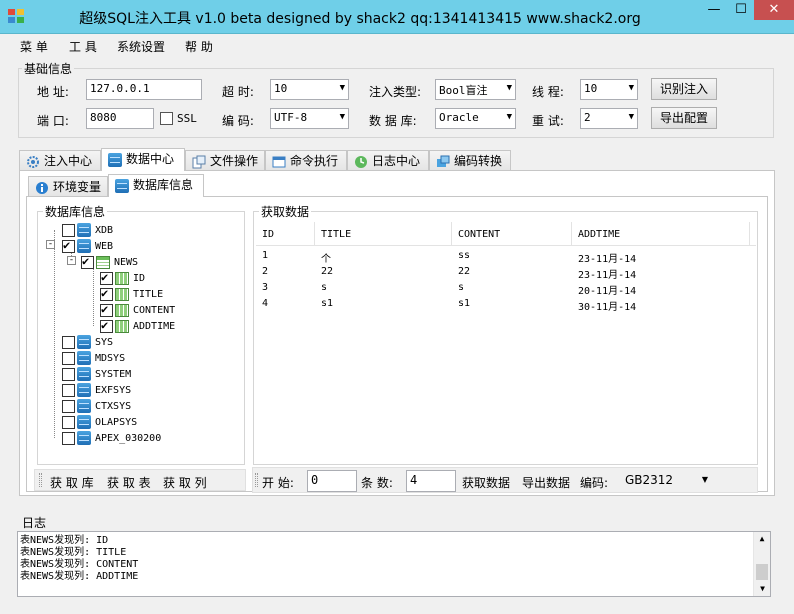 The image size is (794, 614). I want to click on maximize-icon: ☐, so click(741, 10).